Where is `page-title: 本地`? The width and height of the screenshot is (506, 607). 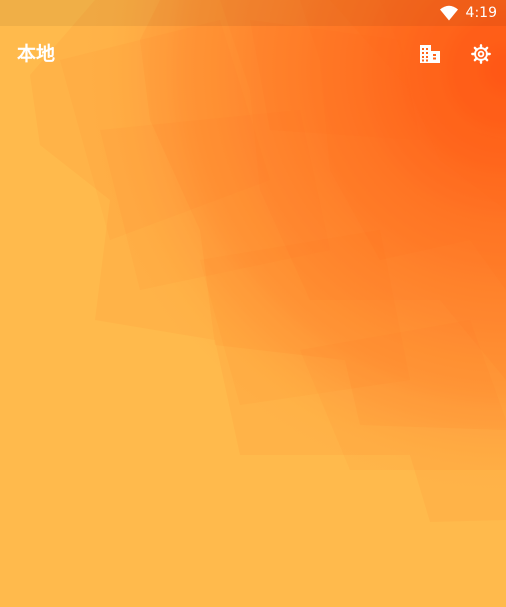
page-title: 本地 is located at coordinates (36, 54).